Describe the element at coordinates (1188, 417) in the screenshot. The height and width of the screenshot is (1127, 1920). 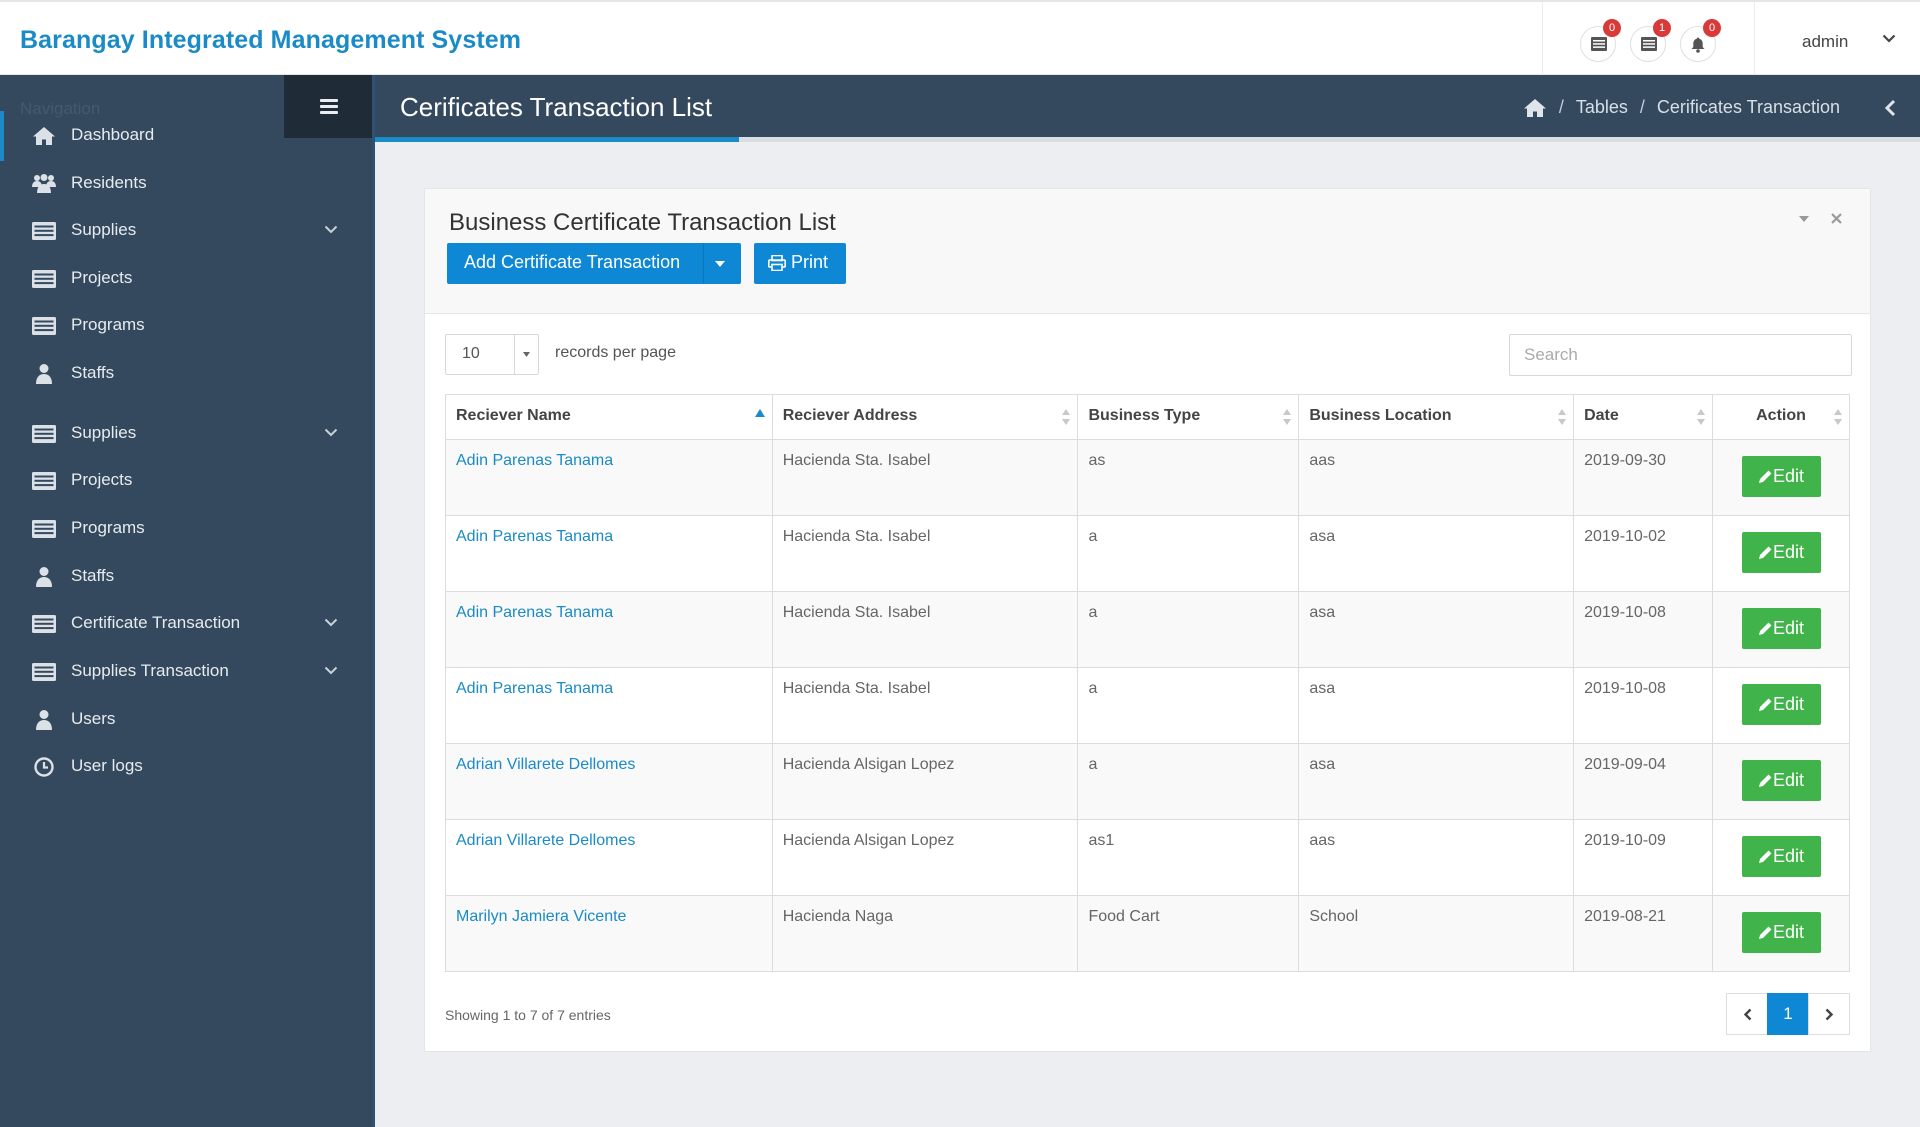
I see `column-header-business-type: Business Type` at that location.